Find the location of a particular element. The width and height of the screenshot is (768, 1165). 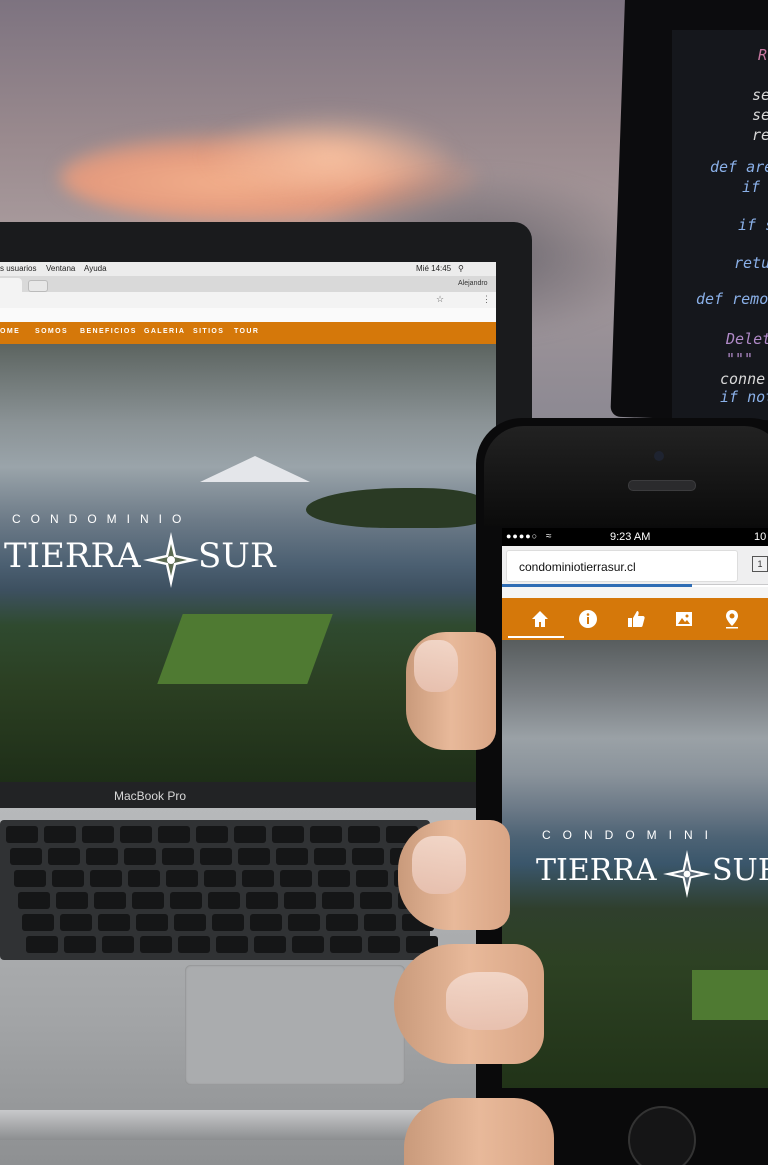

nav-galeria: GALERIA is located at coordinates (164, 331).